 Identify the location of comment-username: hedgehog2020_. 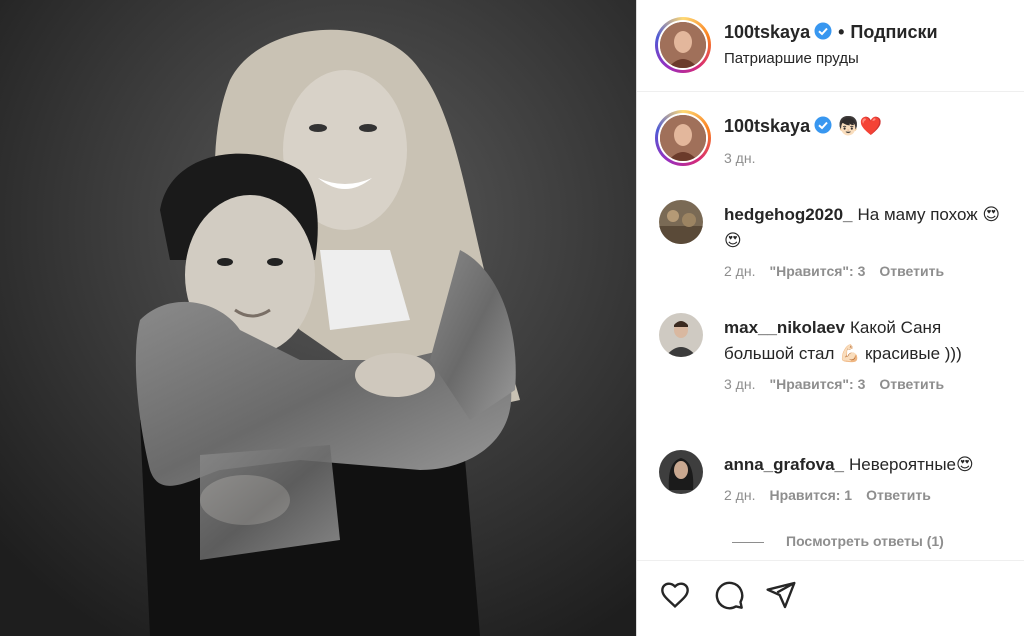
(788, 214).